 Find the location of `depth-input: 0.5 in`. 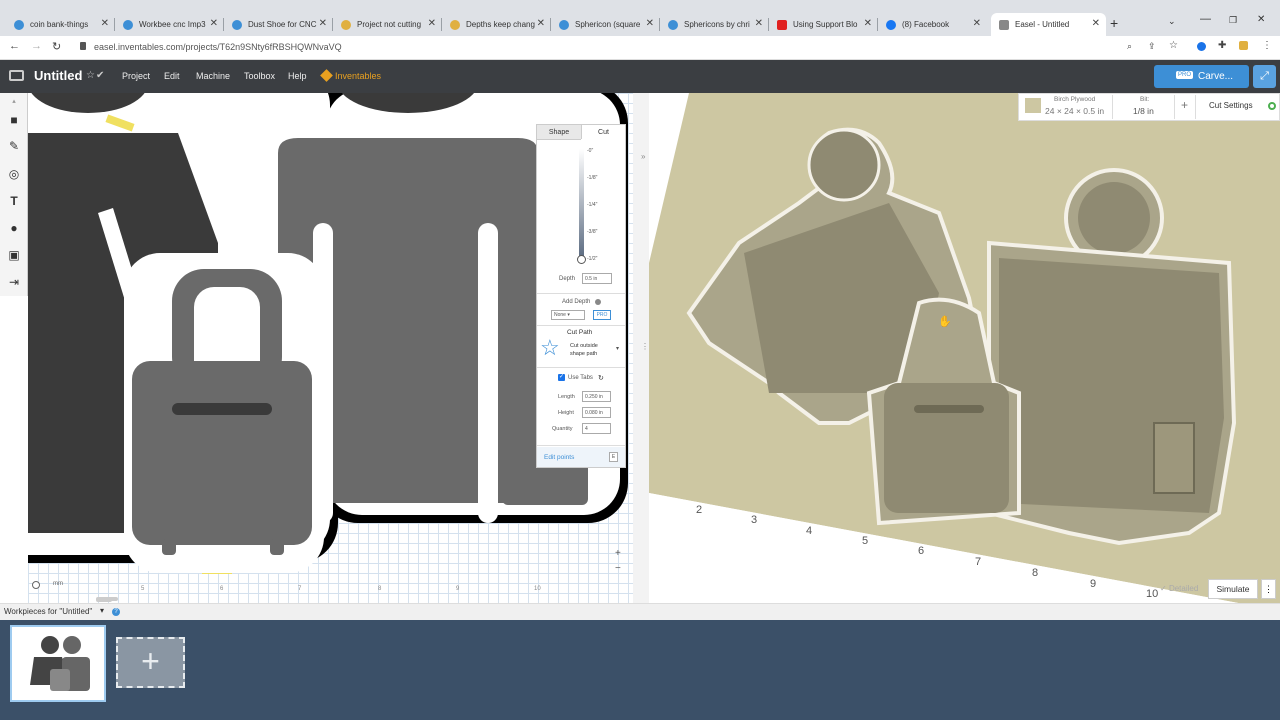

depth-input: 0.5 in is located at coordinates (597, 278).